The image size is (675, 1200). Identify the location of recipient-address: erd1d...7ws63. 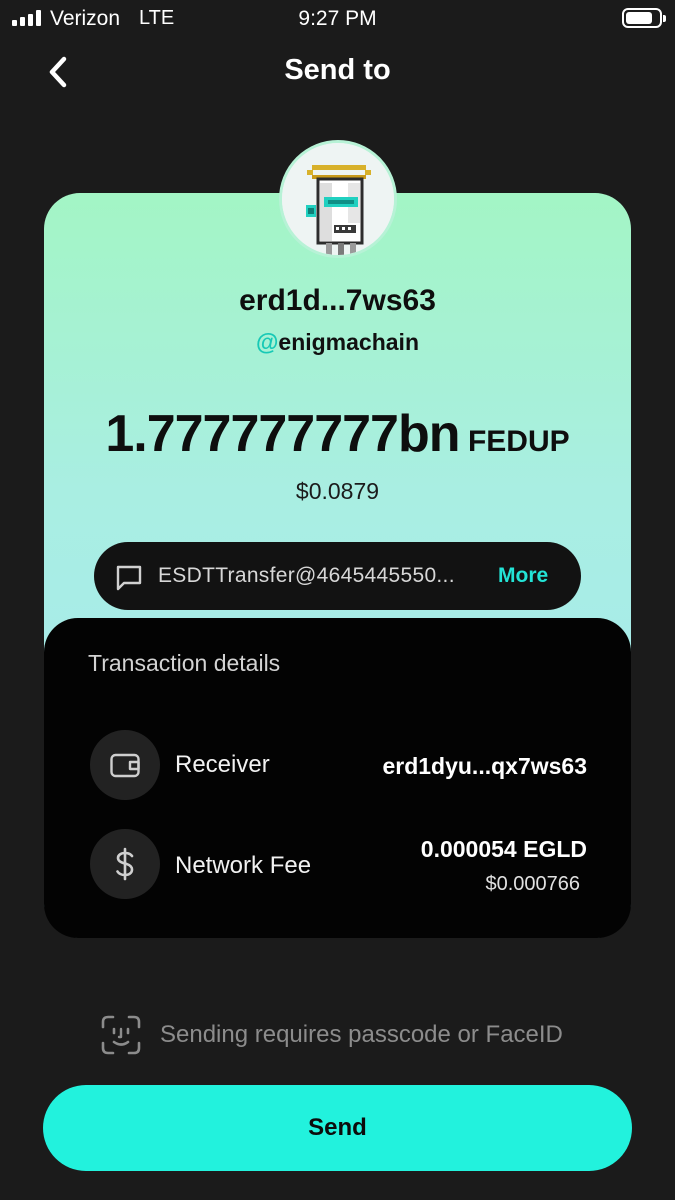
(337, 300).